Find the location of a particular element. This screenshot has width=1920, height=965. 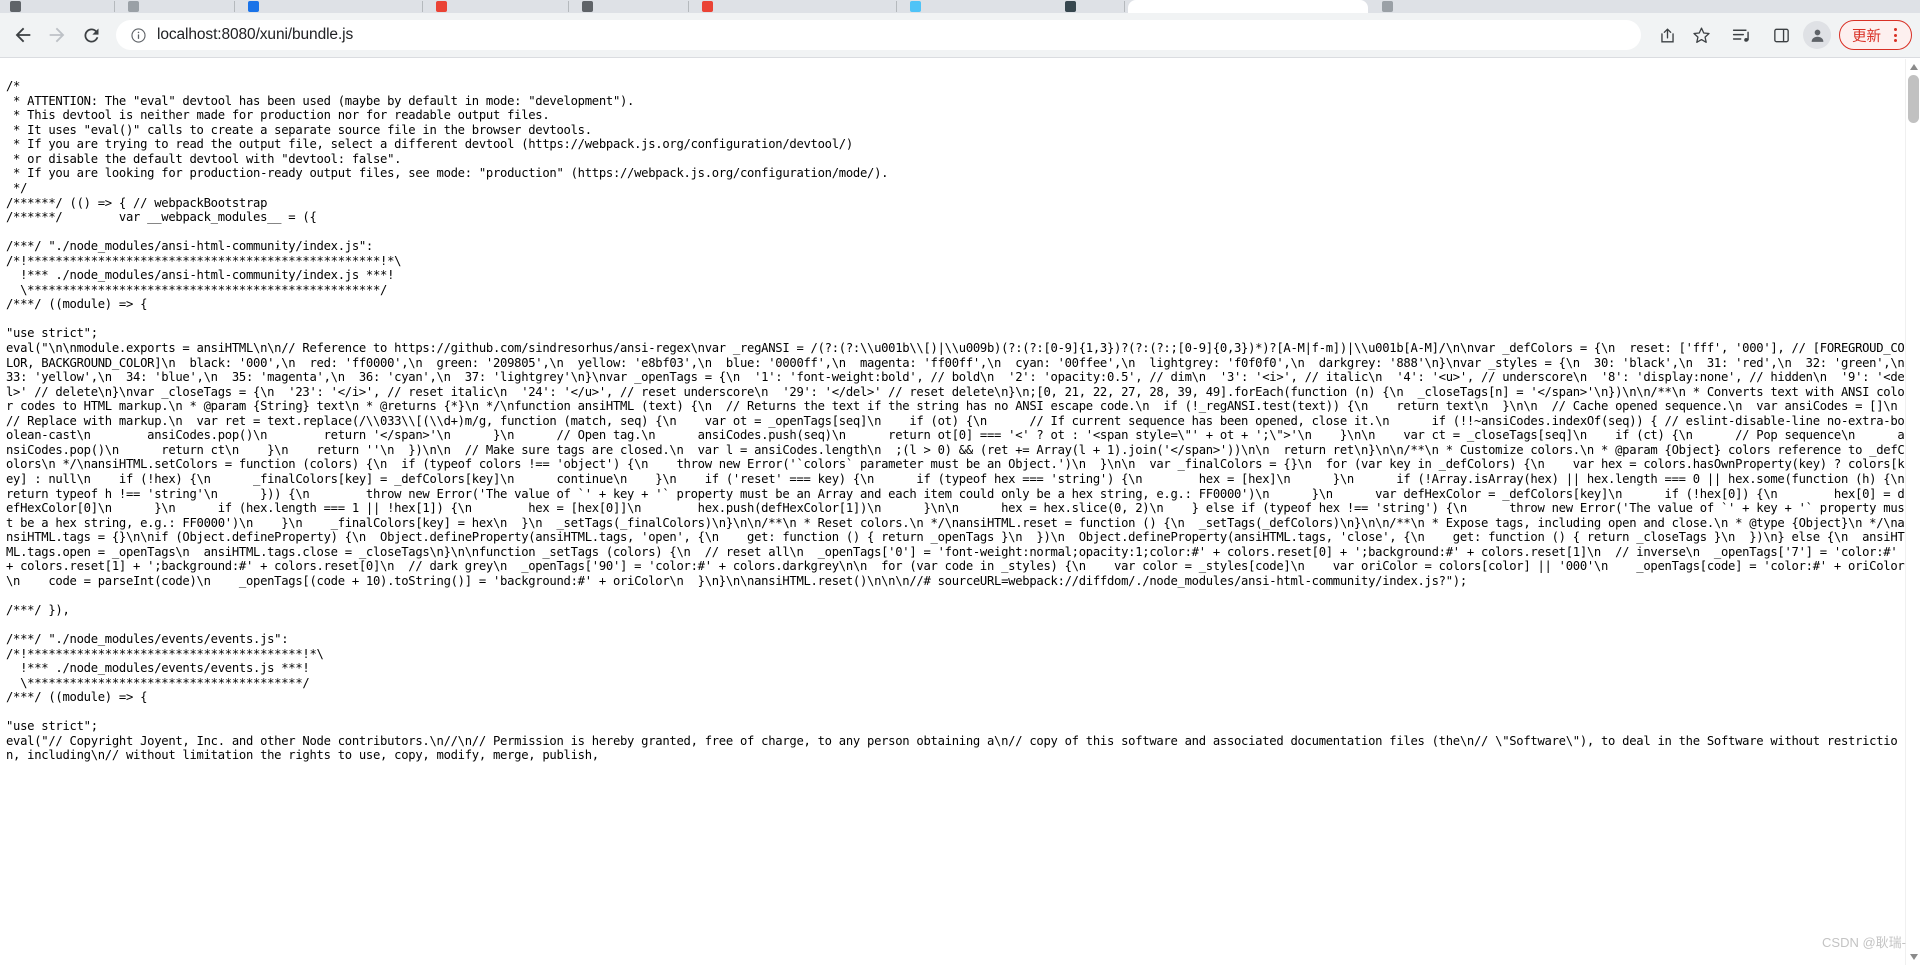

profile-avatar is located at coordinates (1817, 35).